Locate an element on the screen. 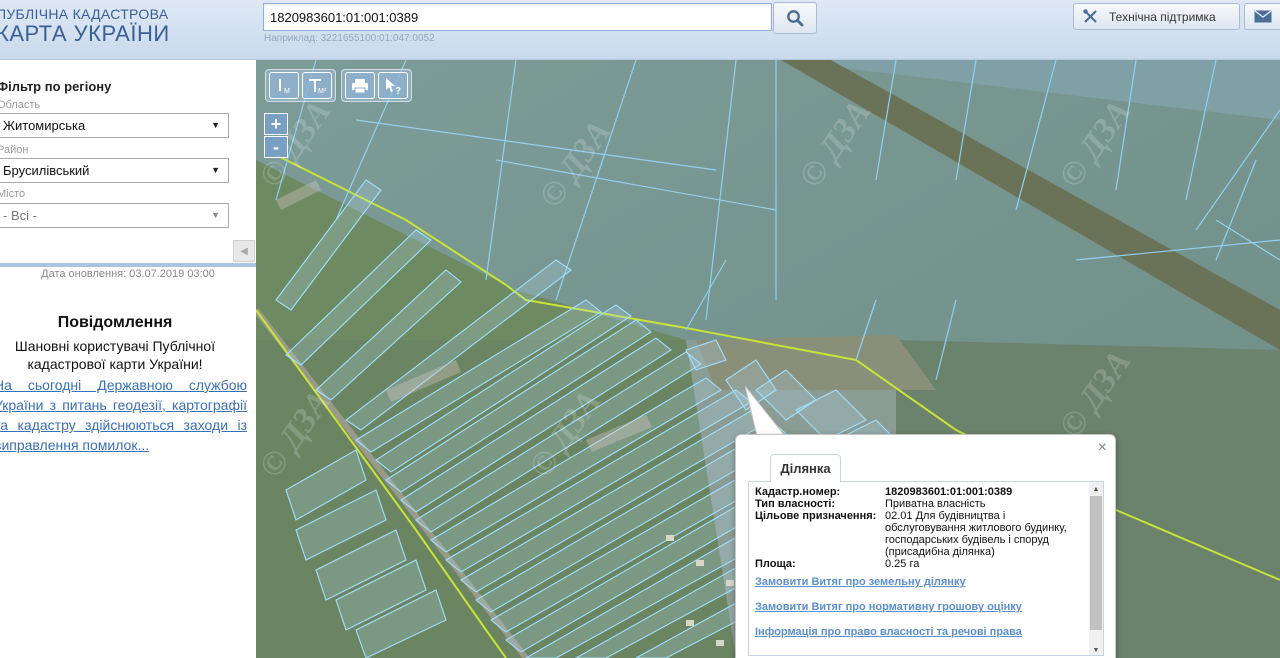  order-extract-link: Замовити Витяг про земельну ділянку is located at coordinates (860, 582).